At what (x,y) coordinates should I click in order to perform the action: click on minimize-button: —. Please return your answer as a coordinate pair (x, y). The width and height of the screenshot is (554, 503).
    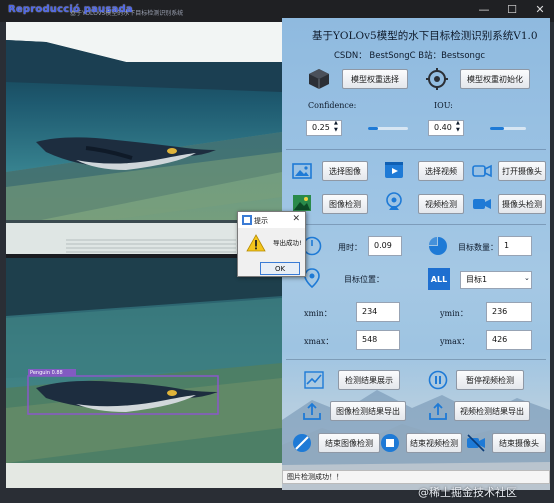
    Looking at the image, I should click on (484, 10).